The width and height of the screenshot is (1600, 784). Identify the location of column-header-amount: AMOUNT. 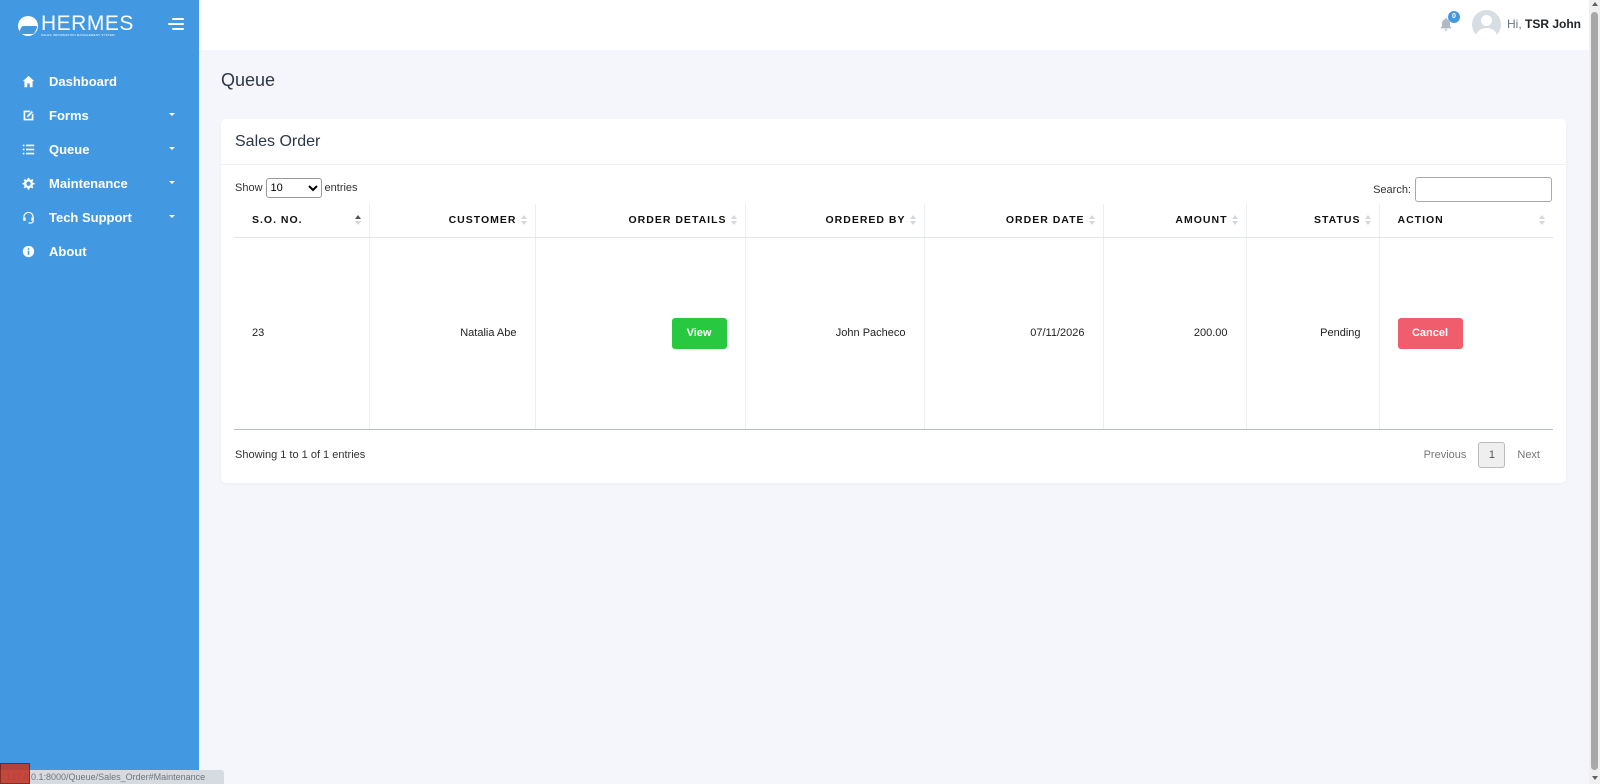
(1174, 221).